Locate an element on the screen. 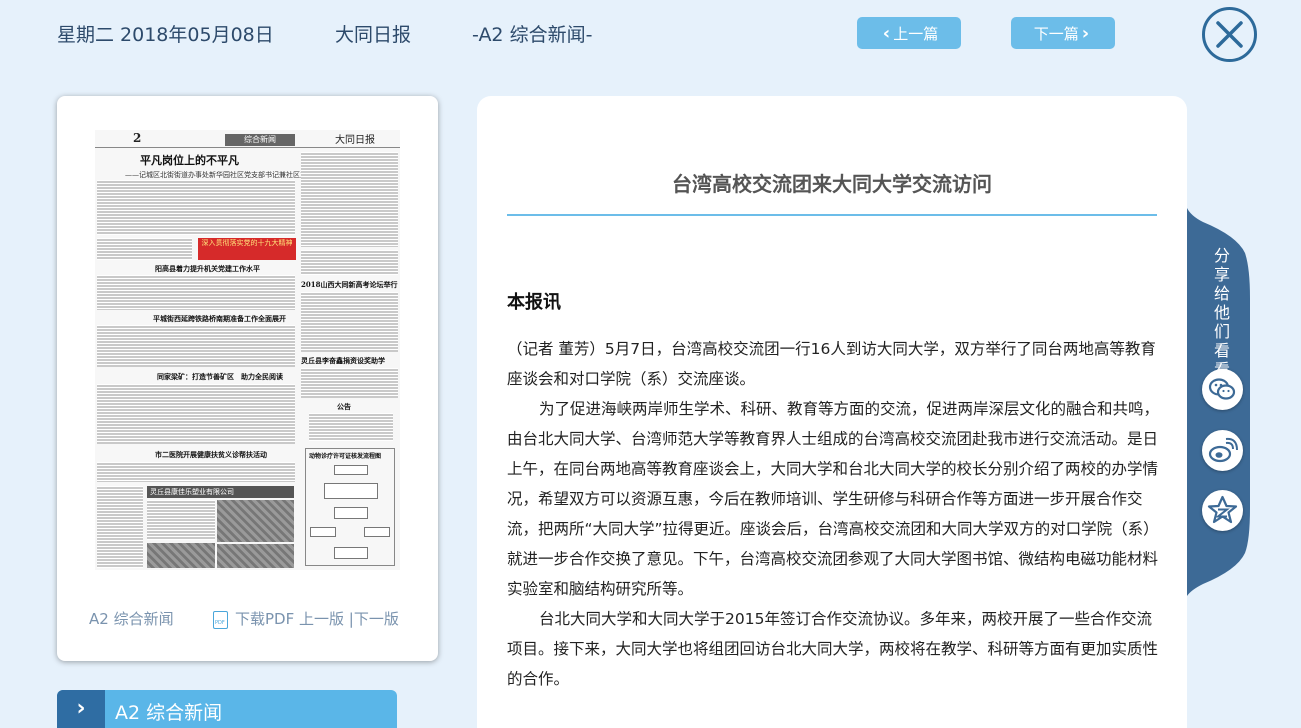 This screenshot has width=1301, height=728. share-qzone-button is located at coordinates (1222, 510).